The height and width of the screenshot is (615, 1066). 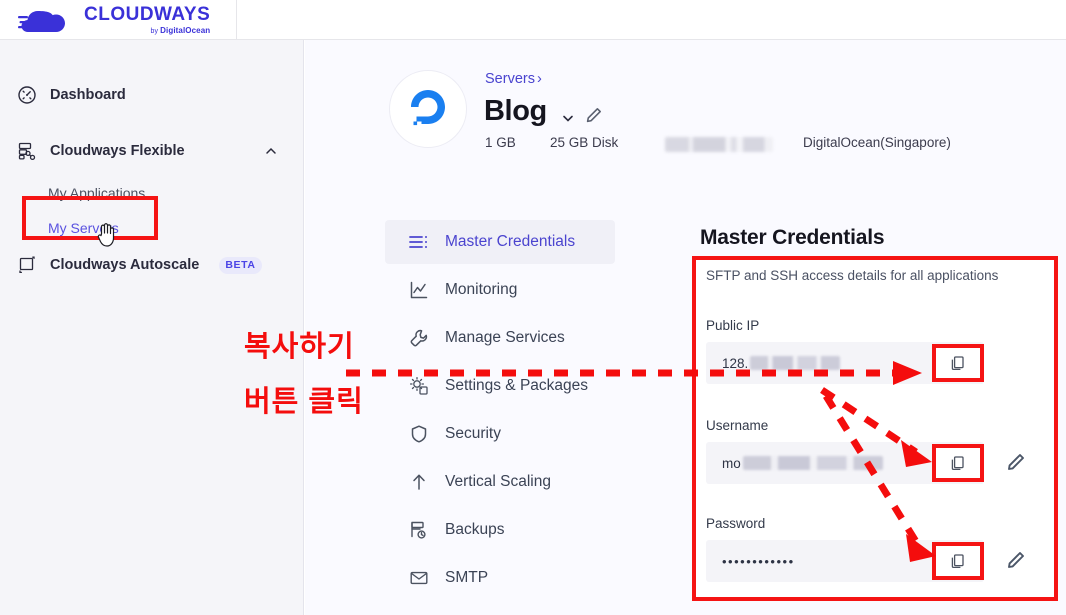 What do you see at coordinates (792, 237) in the screenshot?
I see `credentials-heading: Master Credentials` at bounding box center [792, 237].